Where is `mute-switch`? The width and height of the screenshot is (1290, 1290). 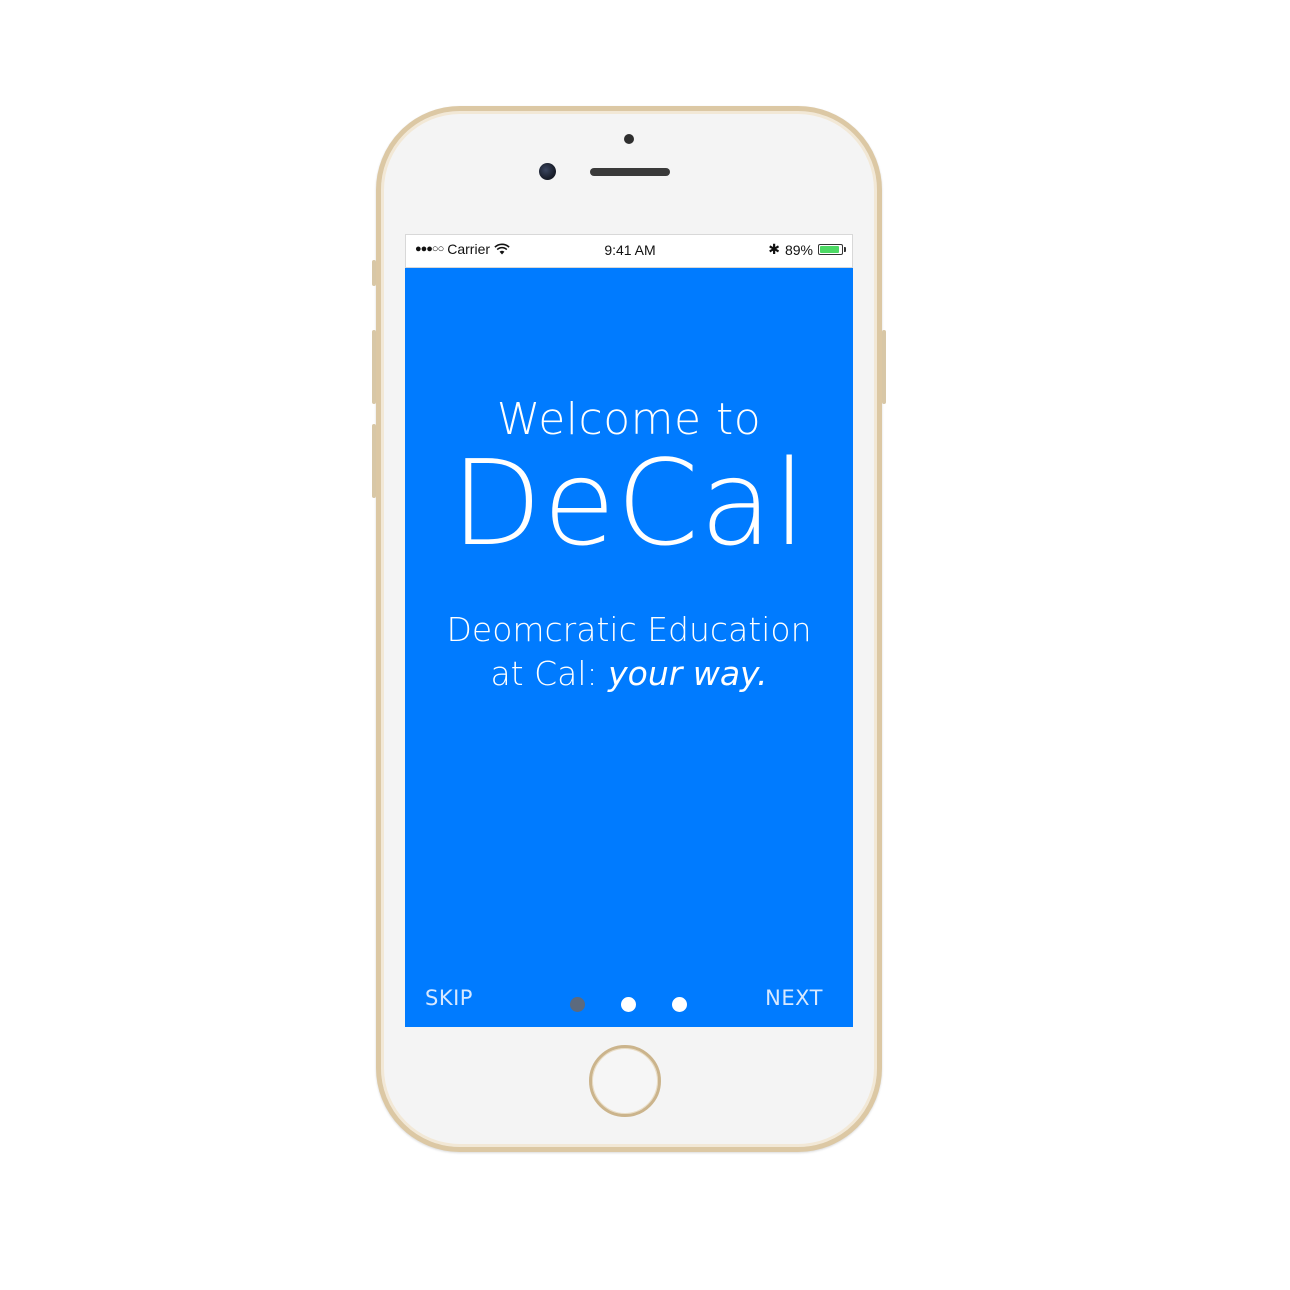 mute-switch is located at coordinates (374, 273).